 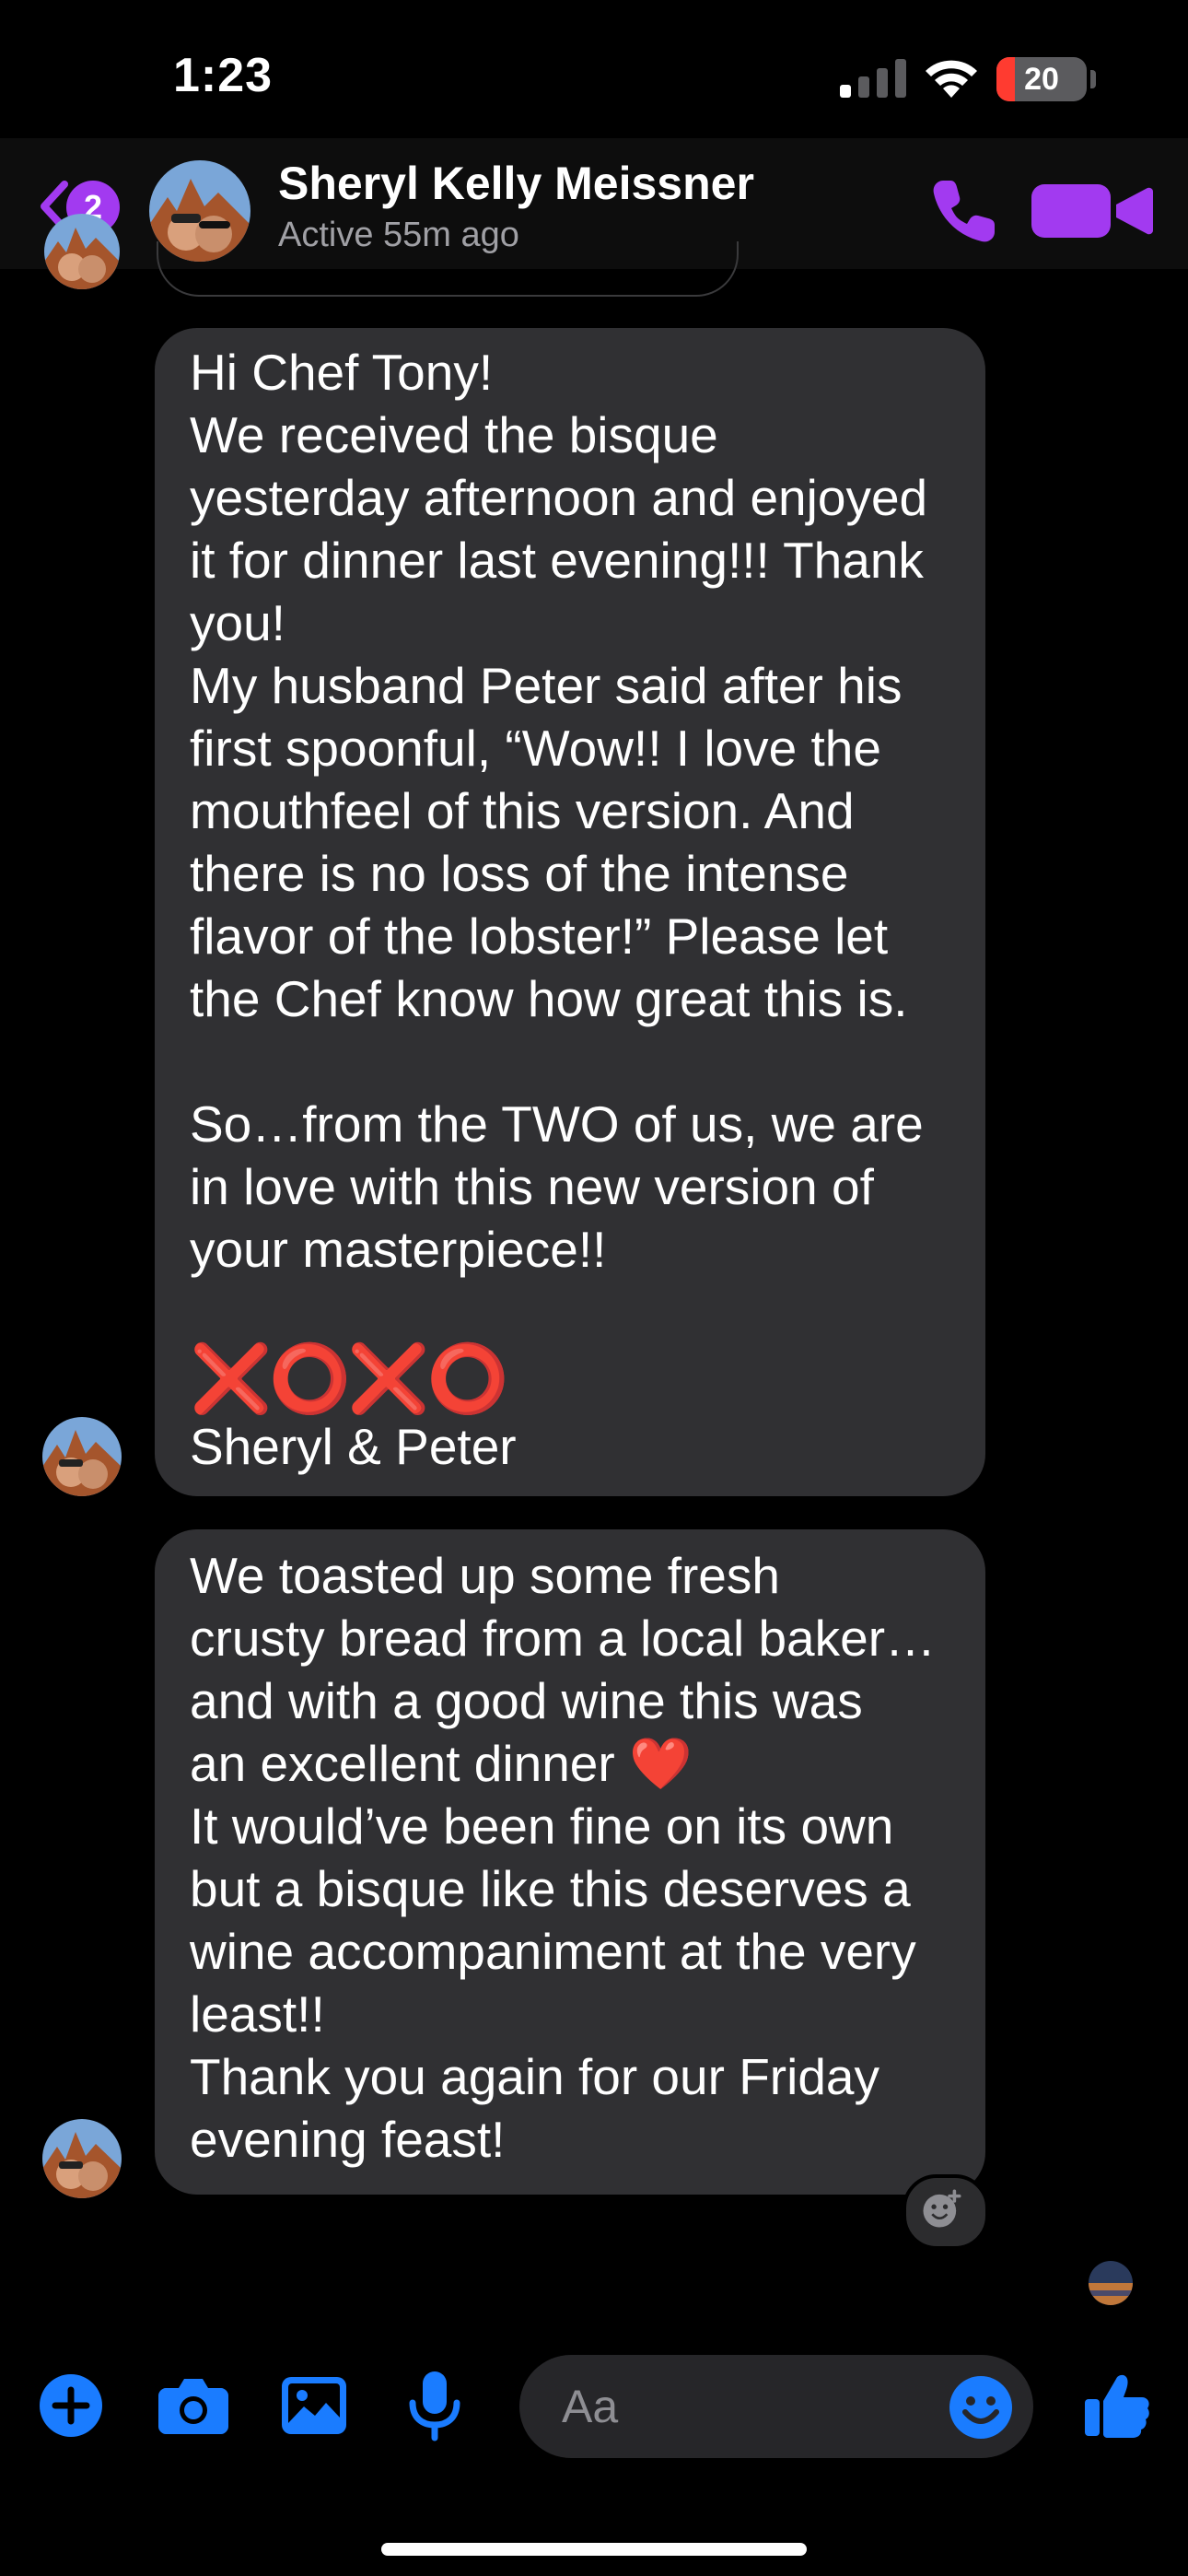 What do you see at coordinates (942, 2208) in the screenshot?
I see `add-reaction-icon` at bounding box center [942, 2208].